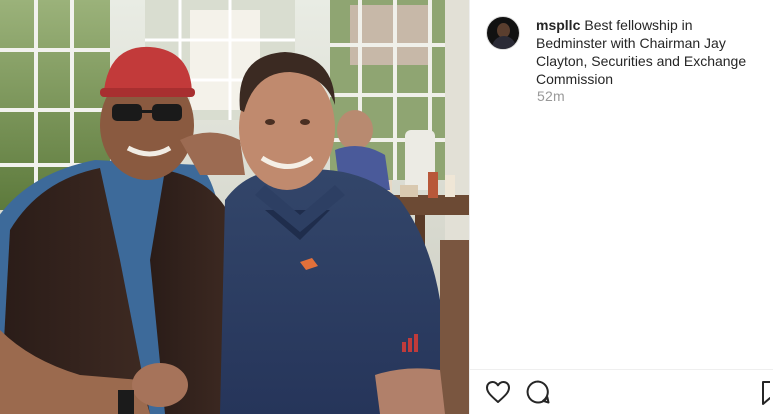  Describe the element at coordinates (558, 25) in the screenshot. I see `username-link: mspllc` at that location.